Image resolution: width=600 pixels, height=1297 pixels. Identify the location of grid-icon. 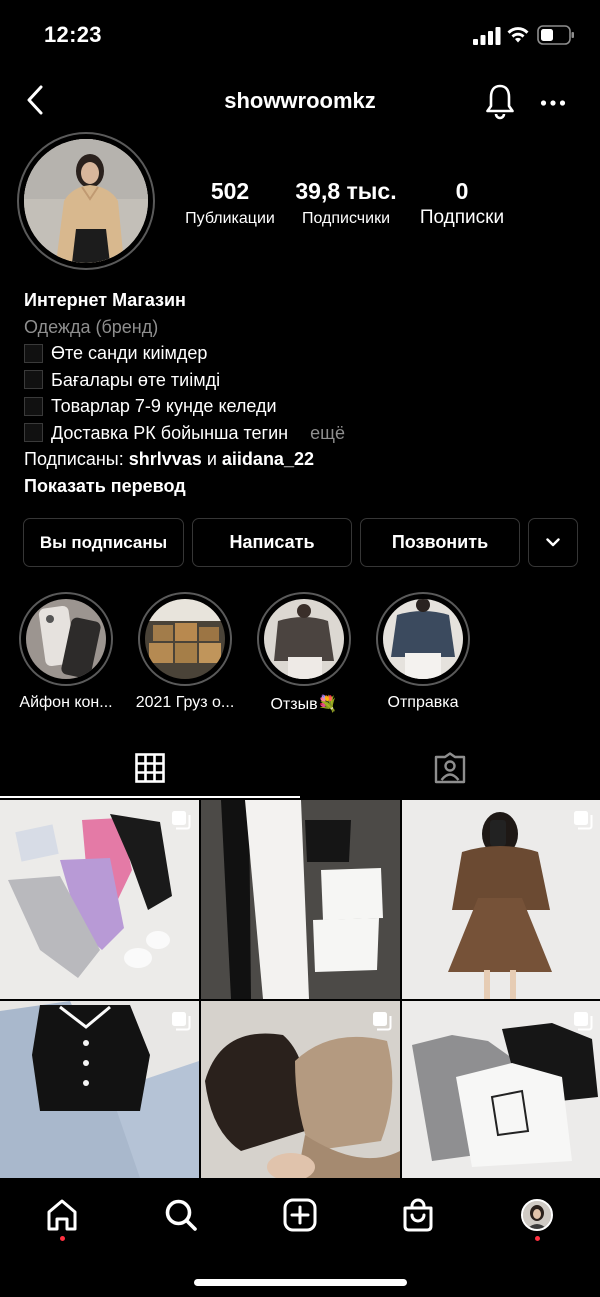
(150, 768).